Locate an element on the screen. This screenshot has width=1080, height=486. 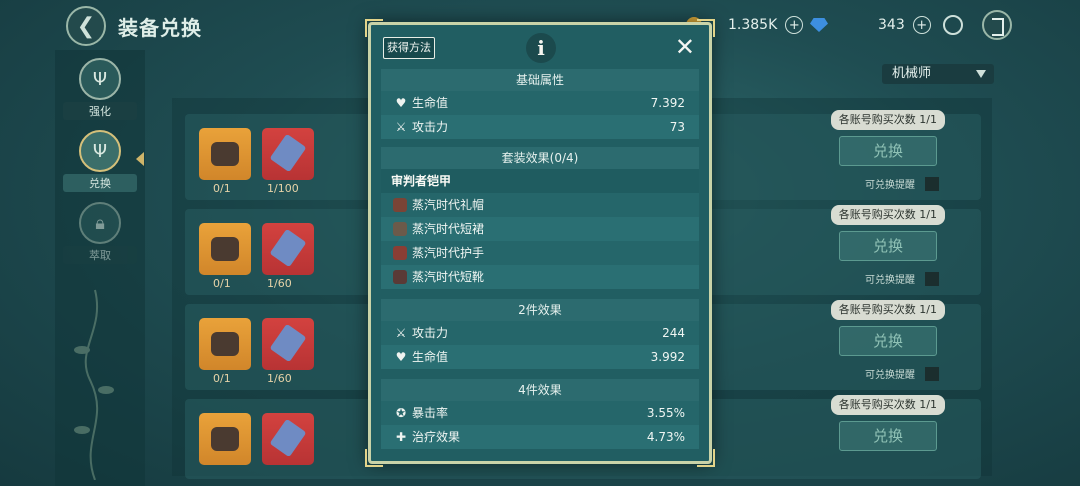
two-piece-effect-header: 2件效果 is located at coordinates (540, 310).